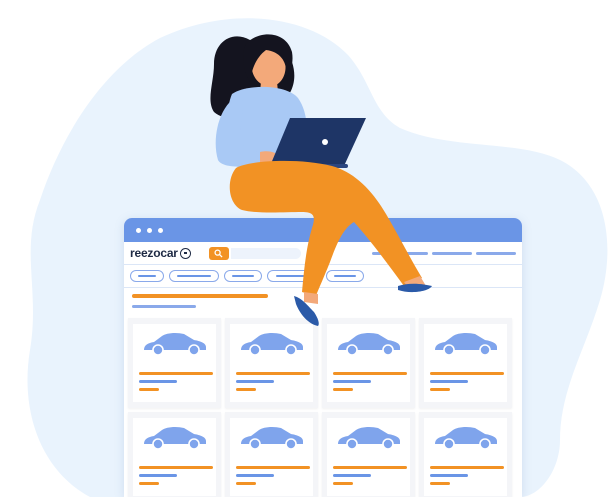  What do you see at coordinates (325, 228) in the screenshot?
I see `pants` at bounding box center [325, 228].